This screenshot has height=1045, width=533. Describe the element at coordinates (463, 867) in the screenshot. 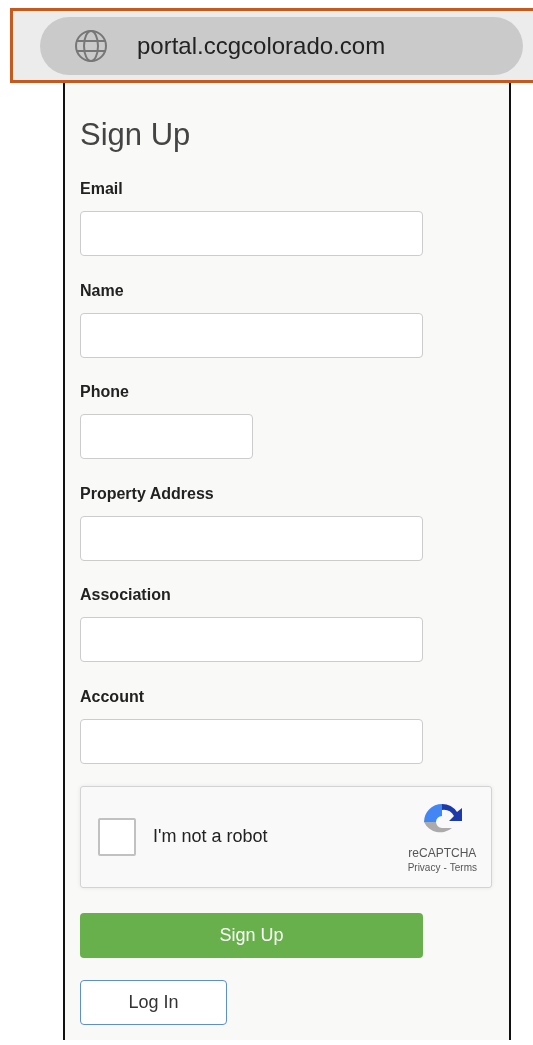

I see `terms-link: Terms` at that location.